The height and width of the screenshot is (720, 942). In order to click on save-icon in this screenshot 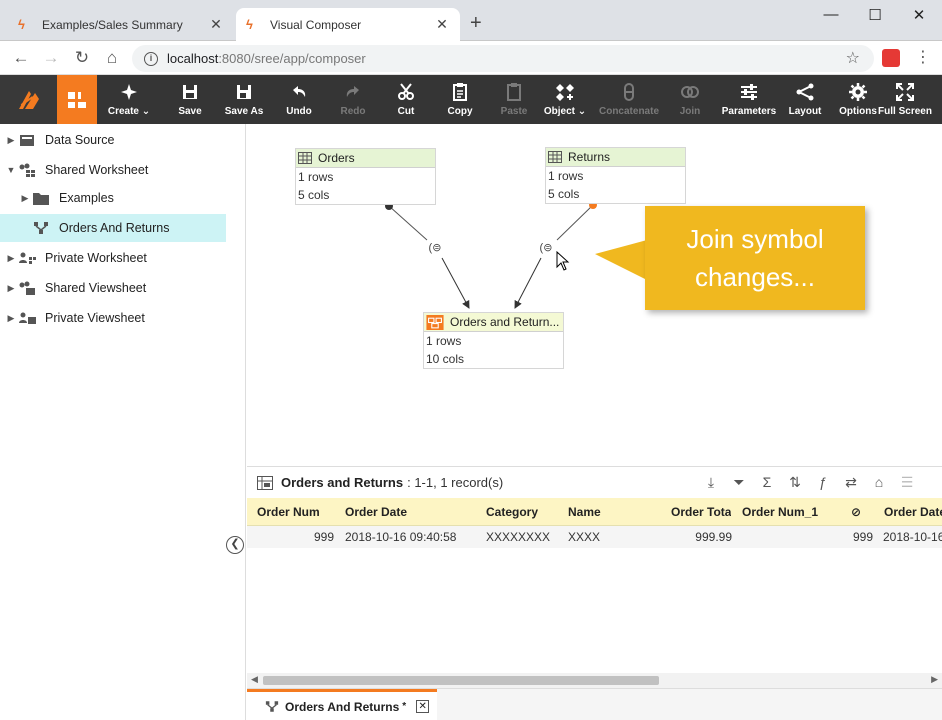, I will do `click(190, 92)`.